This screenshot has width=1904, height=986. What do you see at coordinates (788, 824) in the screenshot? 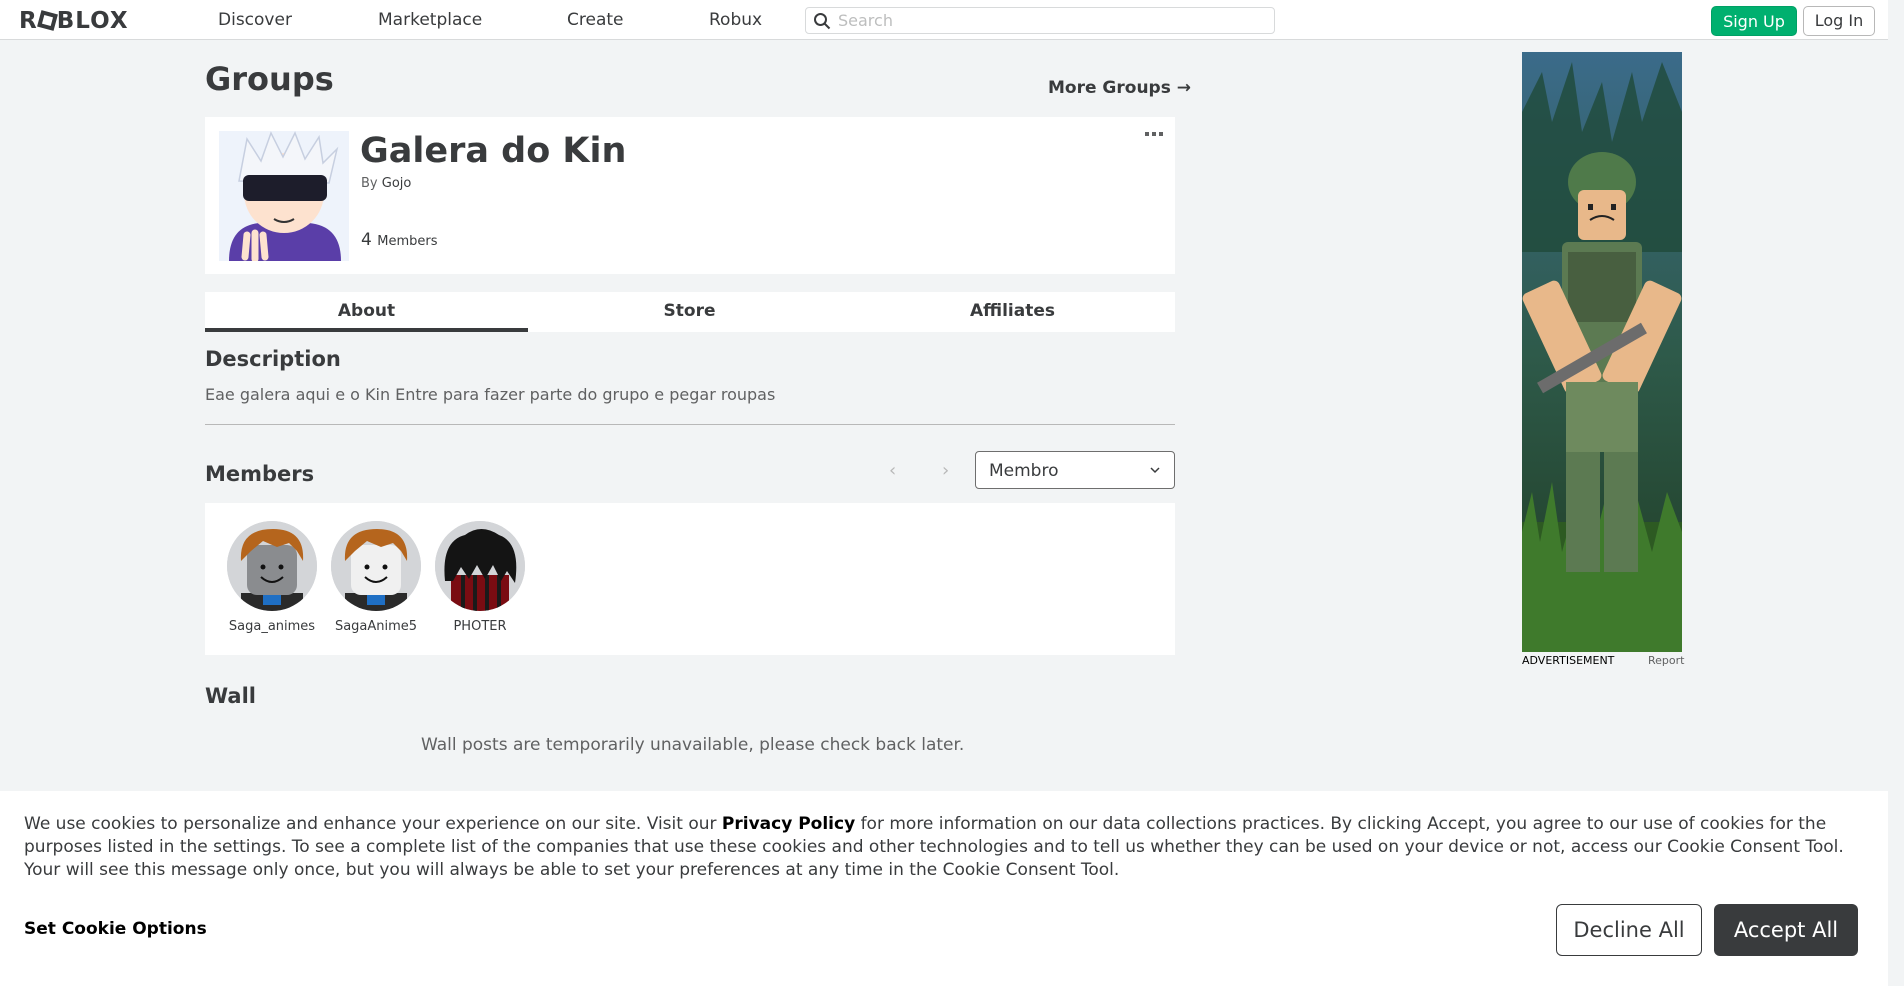
I see `privacy-policy-link: Privacy Policy` at bounding box center [788, 824].